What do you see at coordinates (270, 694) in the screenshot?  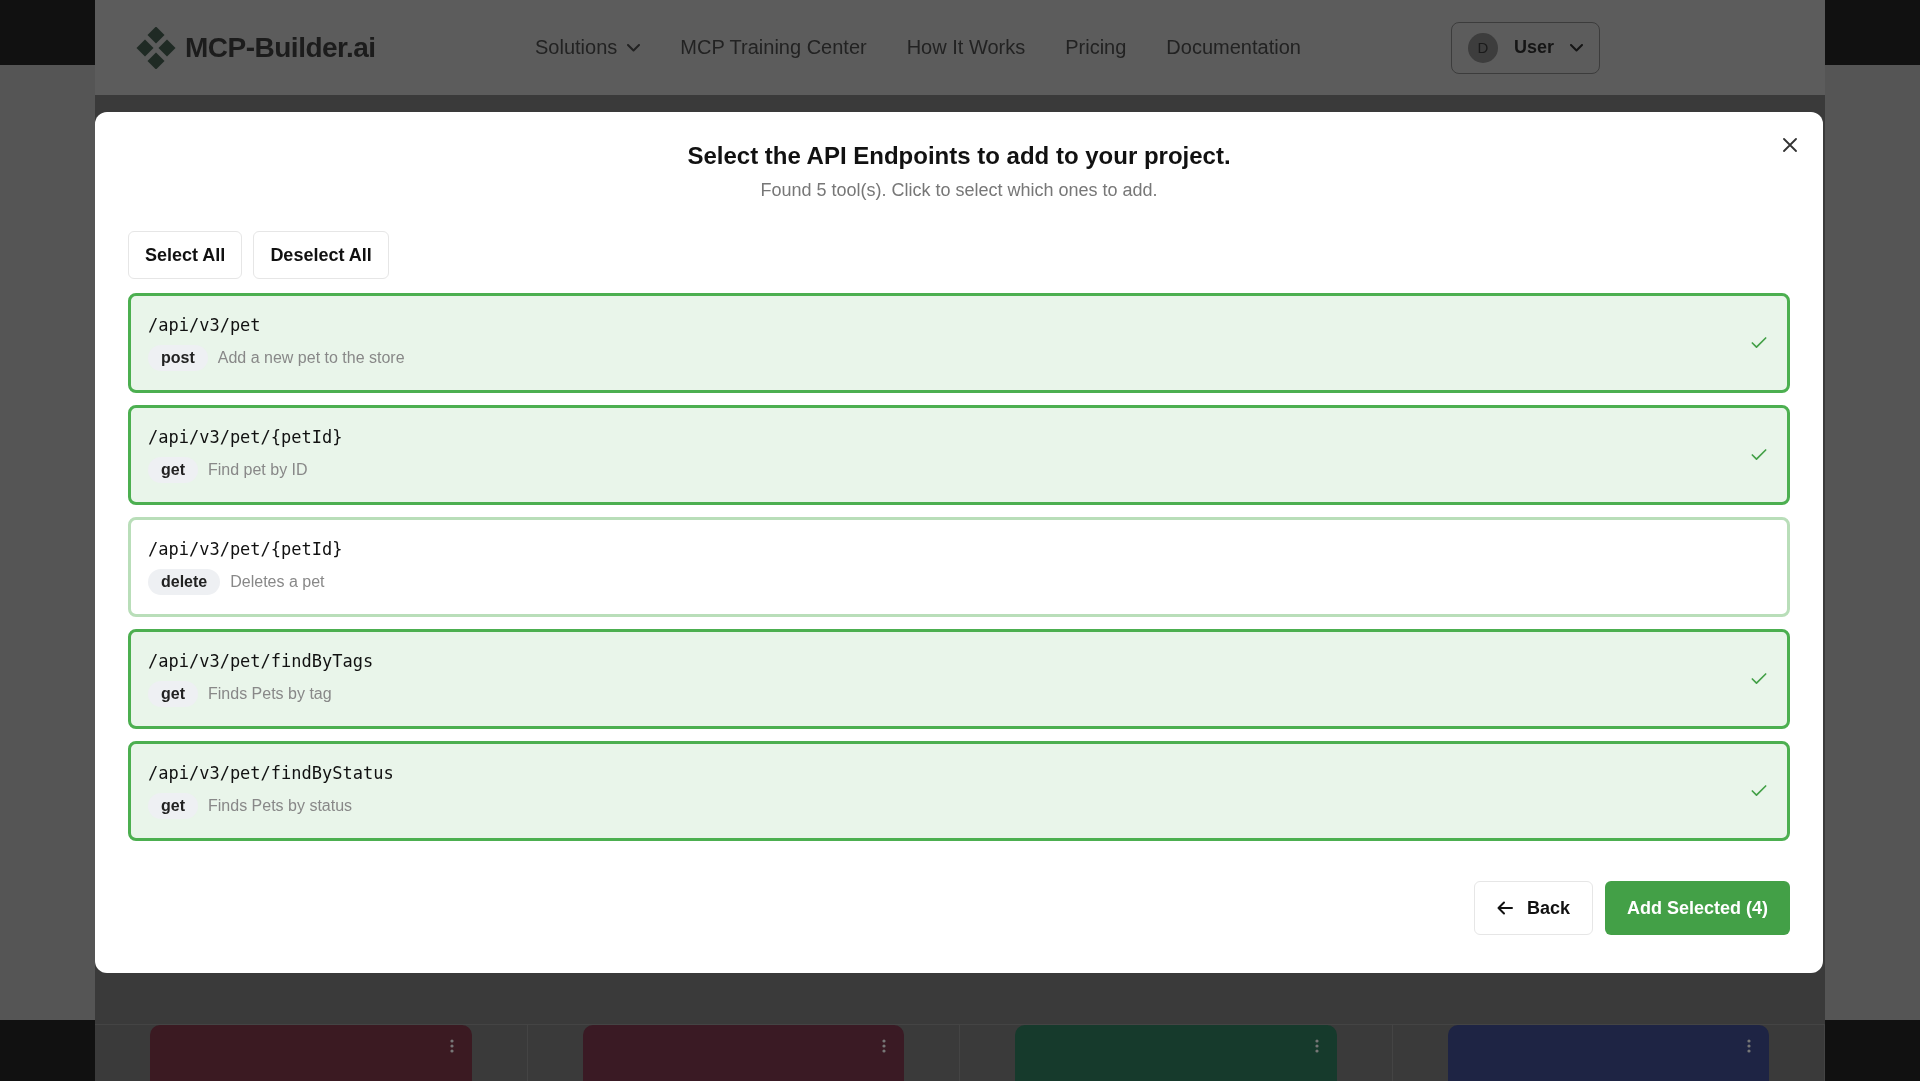 I see `endpoint-description: Finds Pets by tag` at bounding box center [270, 694].